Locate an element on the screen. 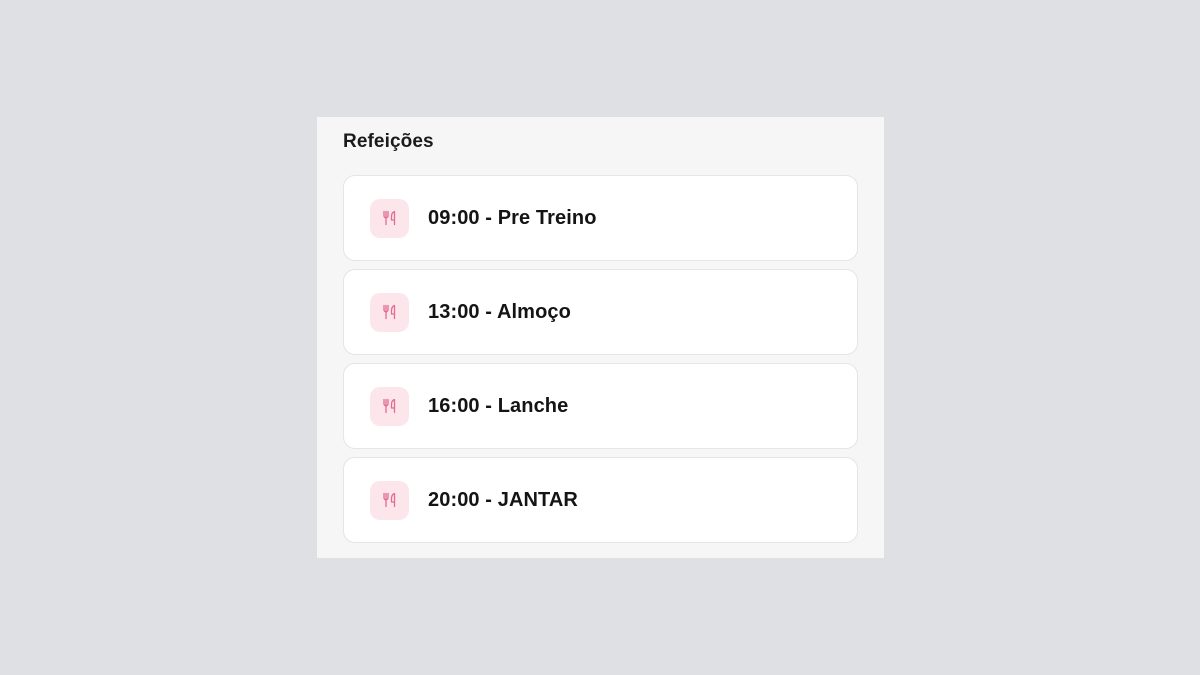 The width and height of the screenshot is (1200, 675). meal-label: 13:00 - Almoço is located at coordinates (499, 311).